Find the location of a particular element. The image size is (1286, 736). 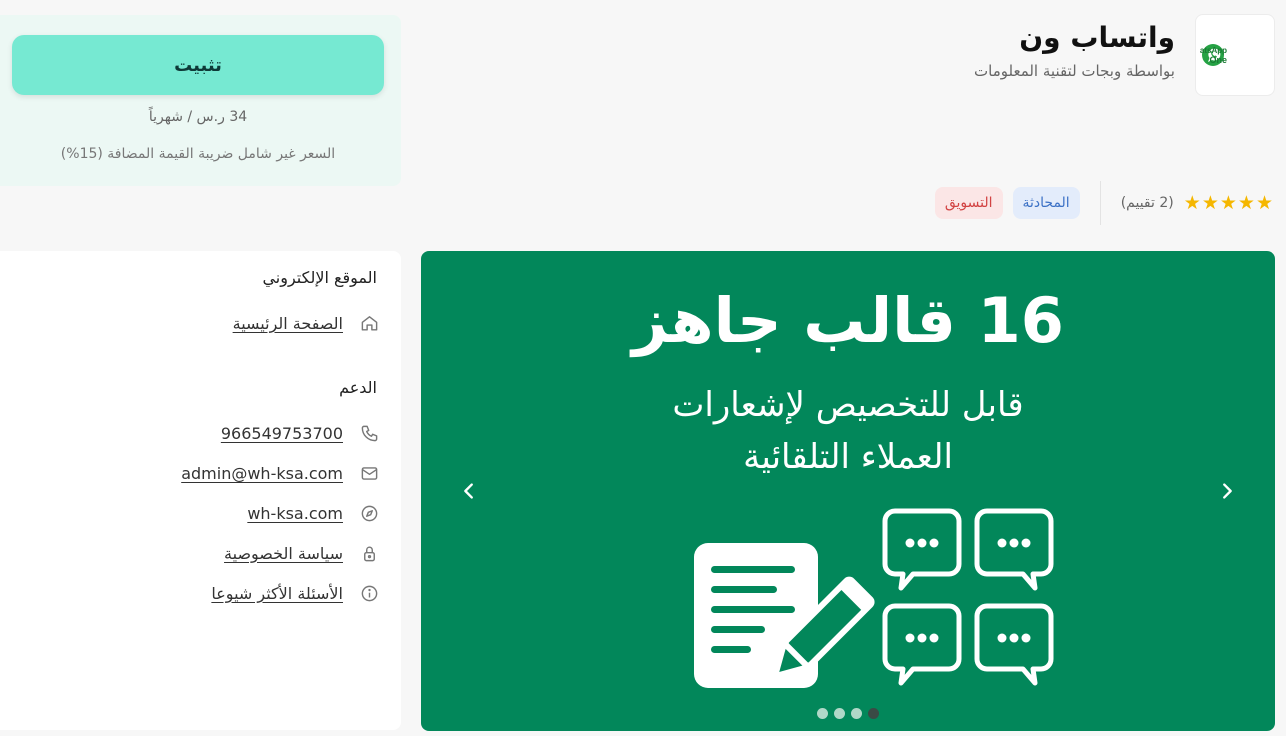

website-section-title: الموقع الإلكتروني is located at coordinates (319, 277).